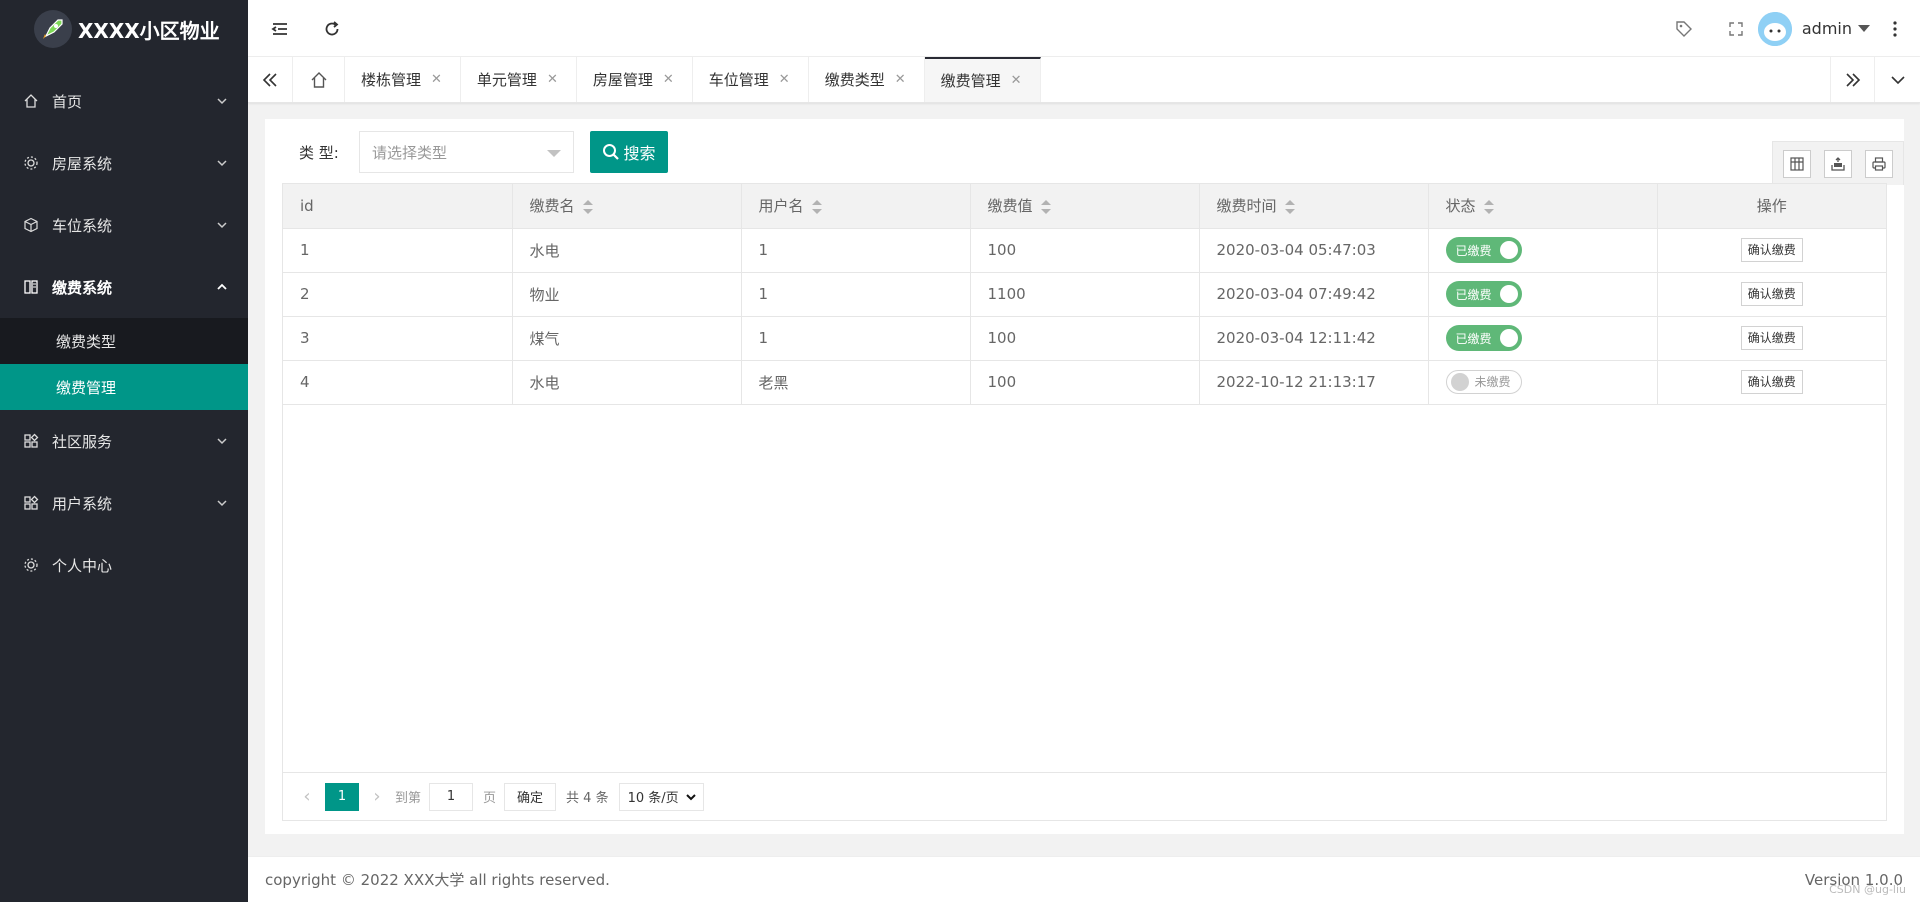 This screenshot has width=1920, height=902. What do you see at coordinates (627, 206) in the screenshot?
I see `column-header-name: 缴费名` at bounding box center [627, 206].